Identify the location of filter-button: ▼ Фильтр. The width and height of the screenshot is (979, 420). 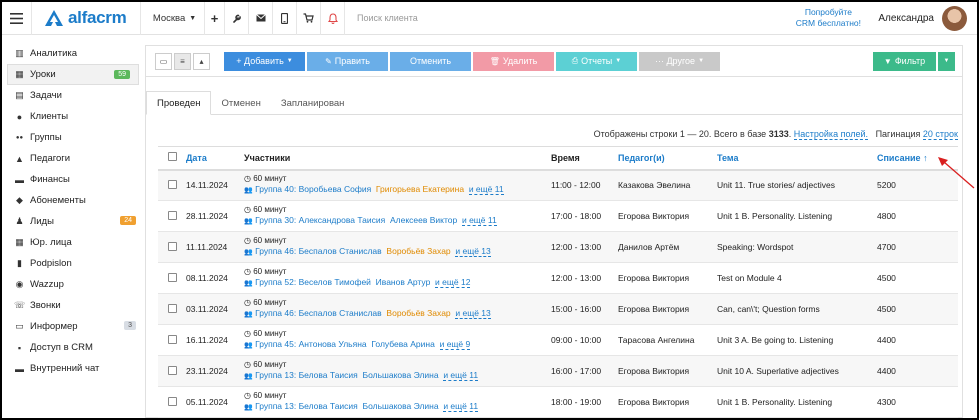
(904, 61).